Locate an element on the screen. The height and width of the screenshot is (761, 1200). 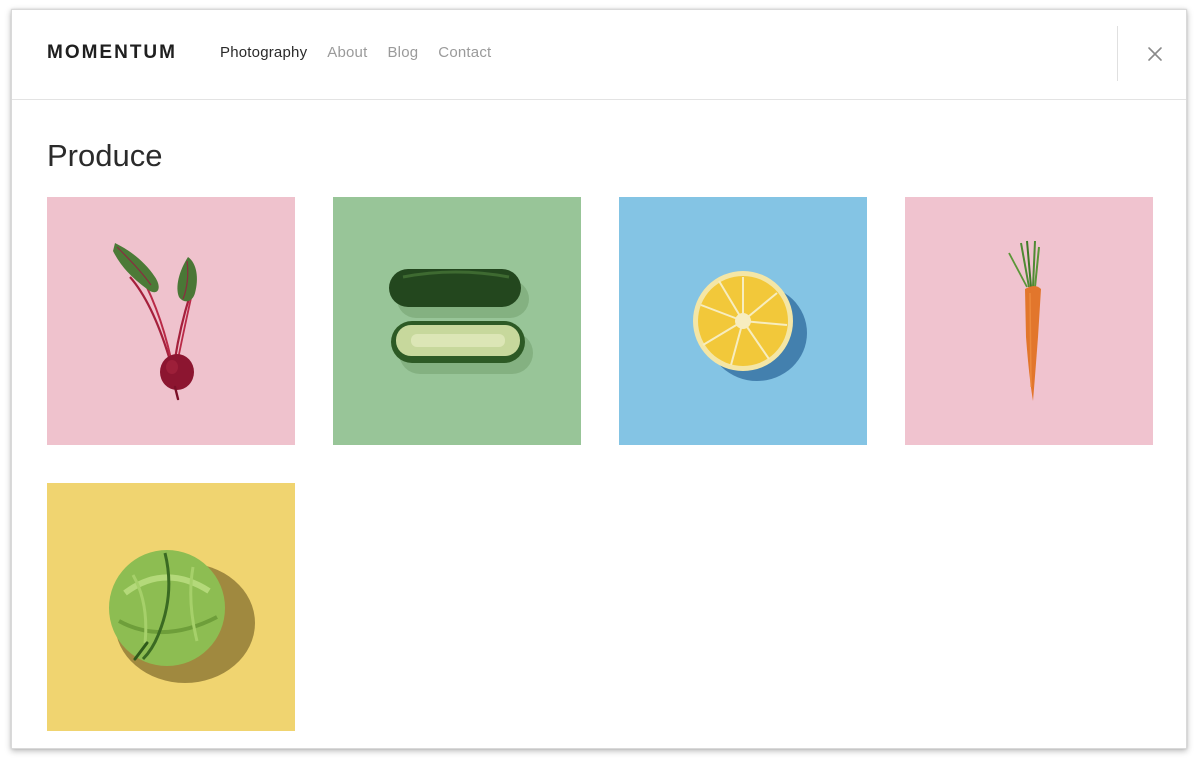
gallery-tile-beet is located at coordinates (171, 321).